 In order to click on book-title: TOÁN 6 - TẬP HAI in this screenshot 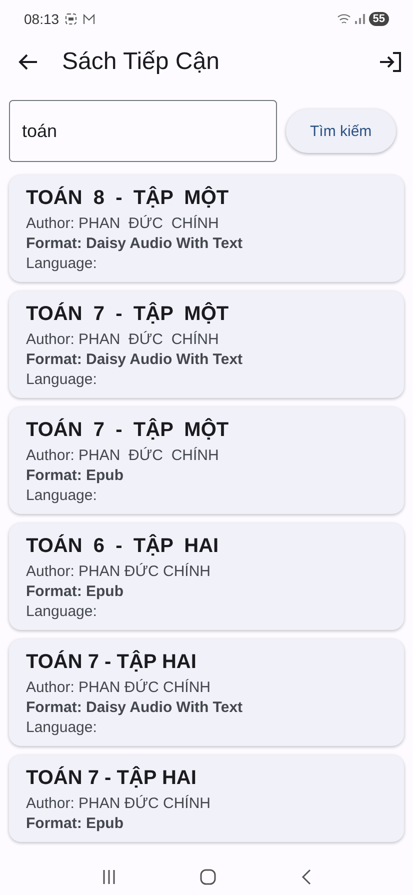, I will do `click(123, 546)`.